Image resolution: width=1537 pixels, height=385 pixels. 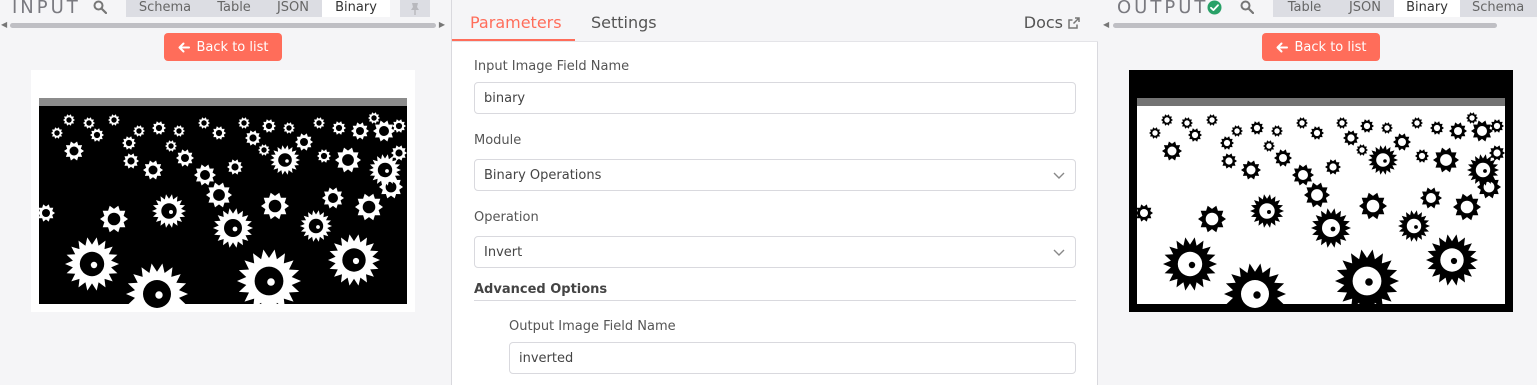 I want to click on docs-label: Docs, so click(x=1043, y=22).